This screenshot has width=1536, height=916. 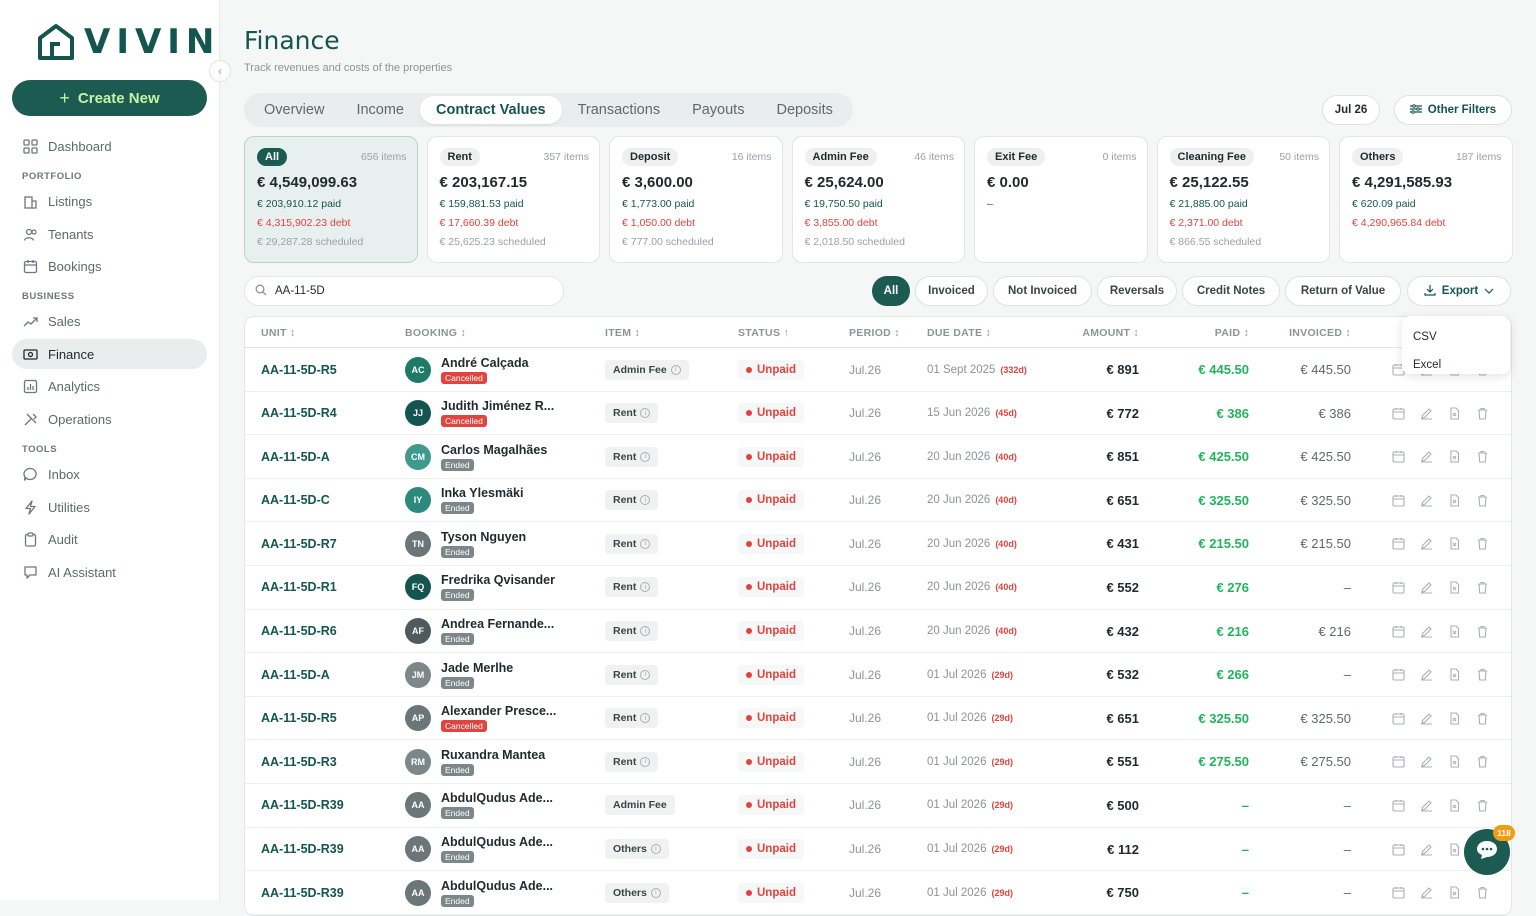 What do you see at coordinates (380, 110) in the screenshot?
I see `tab-income: Income` at bounding box center [380, 110].